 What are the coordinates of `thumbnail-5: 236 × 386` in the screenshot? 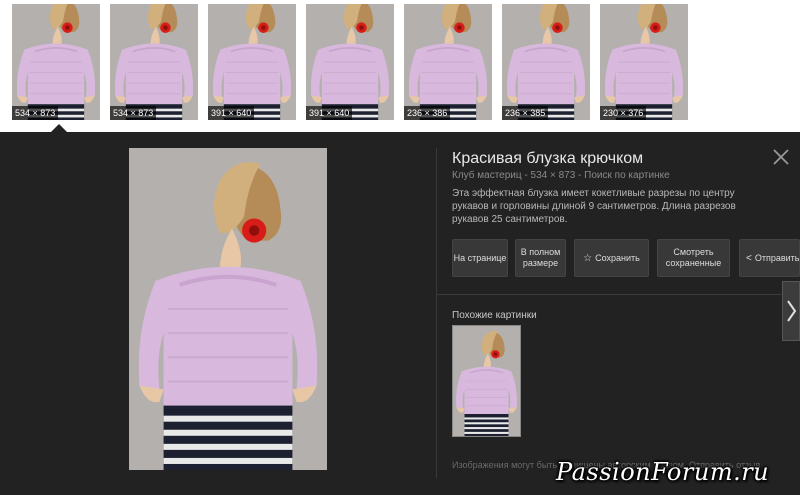 It's located at (448, 62).